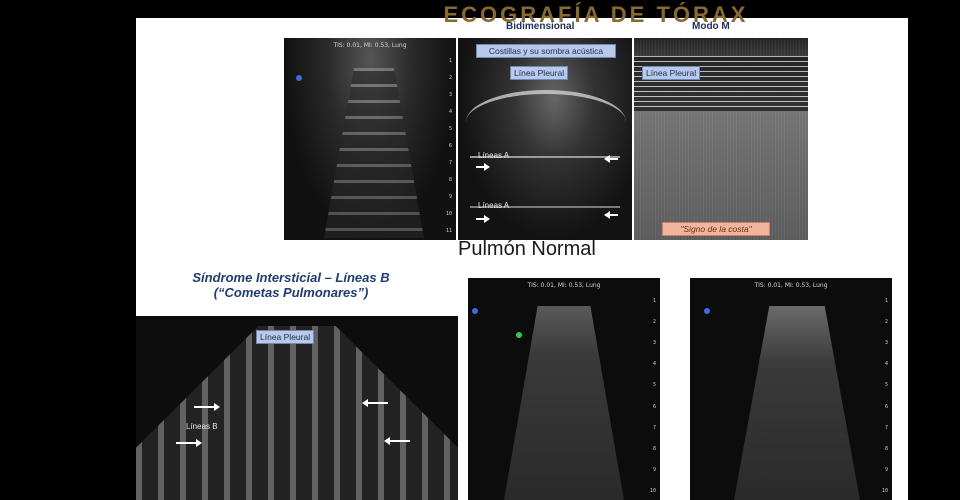 The height and width of the screenshot is (500, 960). Describe the element at coordinates (539, 73) in the screenshot. I see `linea-pleural-label: Línea Pleural` at that location.